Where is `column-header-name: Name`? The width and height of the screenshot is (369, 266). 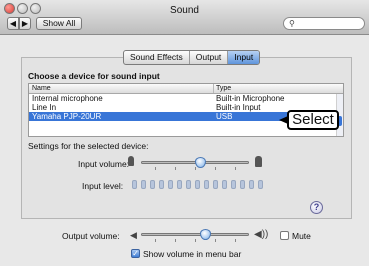
column-header-name: Name is located at coordinates (41, 88).